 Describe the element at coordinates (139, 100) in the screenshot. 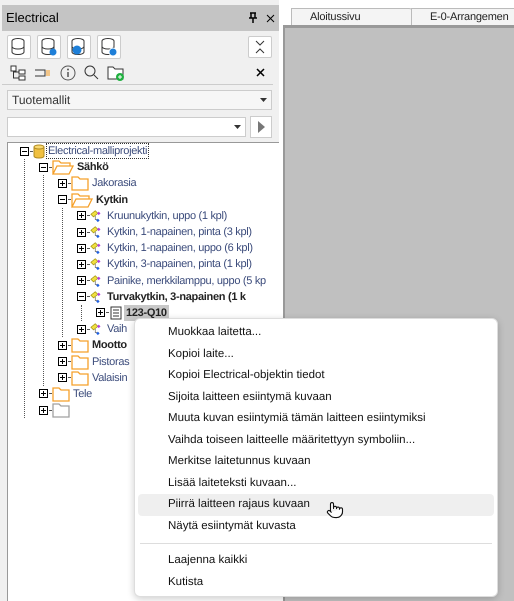

I see `view-dropdown: Tuotemallit` at that location.